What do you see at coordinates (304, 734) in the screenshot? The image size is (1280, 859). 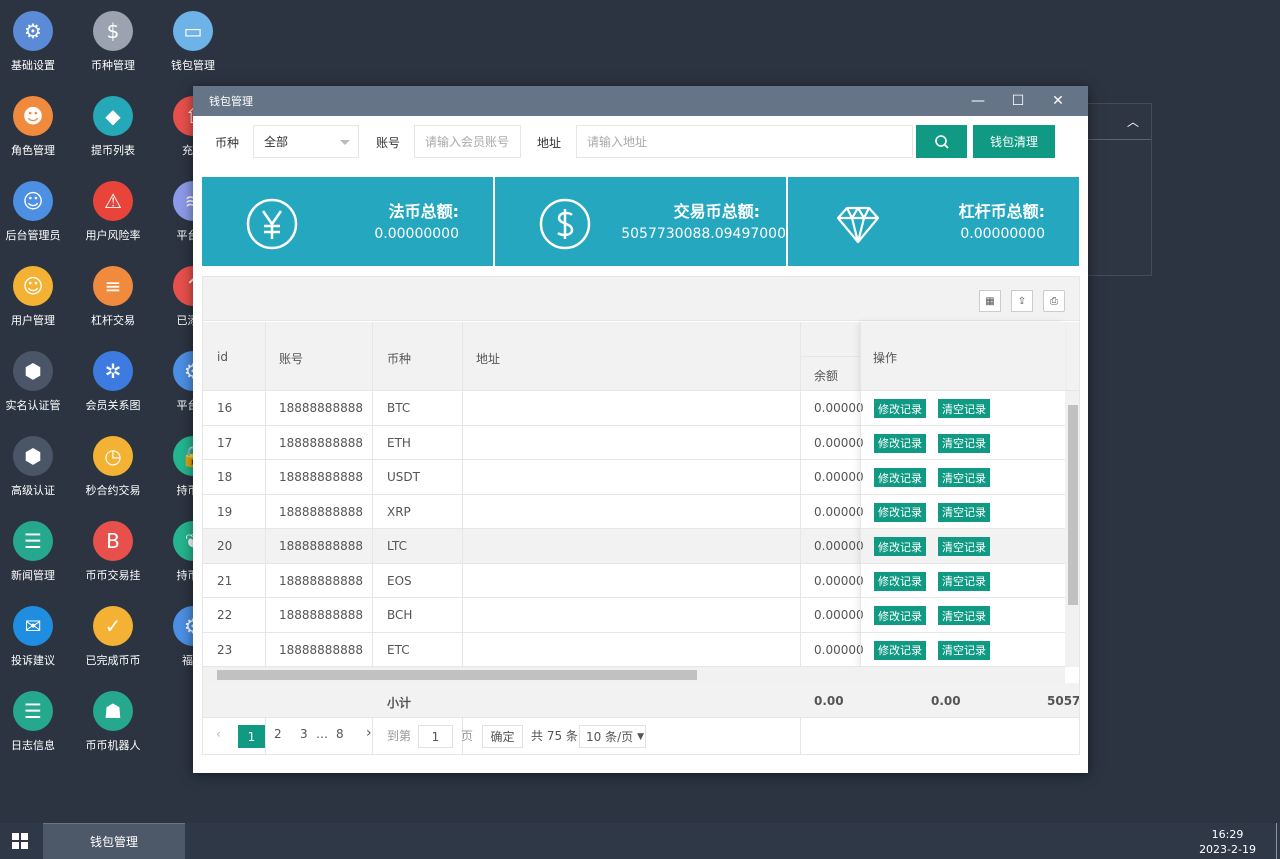 I see `page-3-button: 3` at bounding box center [304, 734].